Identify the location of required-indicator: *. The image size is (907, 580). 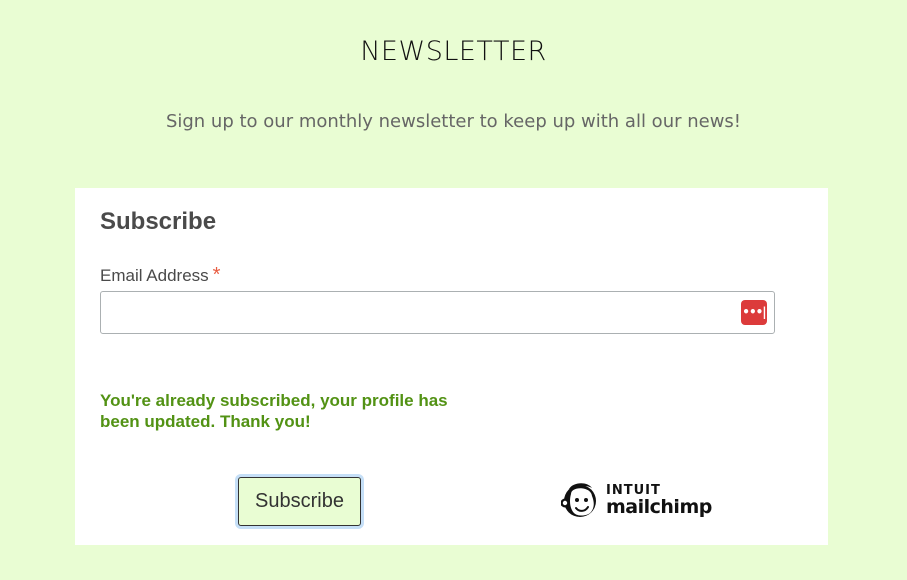
(216, 275).